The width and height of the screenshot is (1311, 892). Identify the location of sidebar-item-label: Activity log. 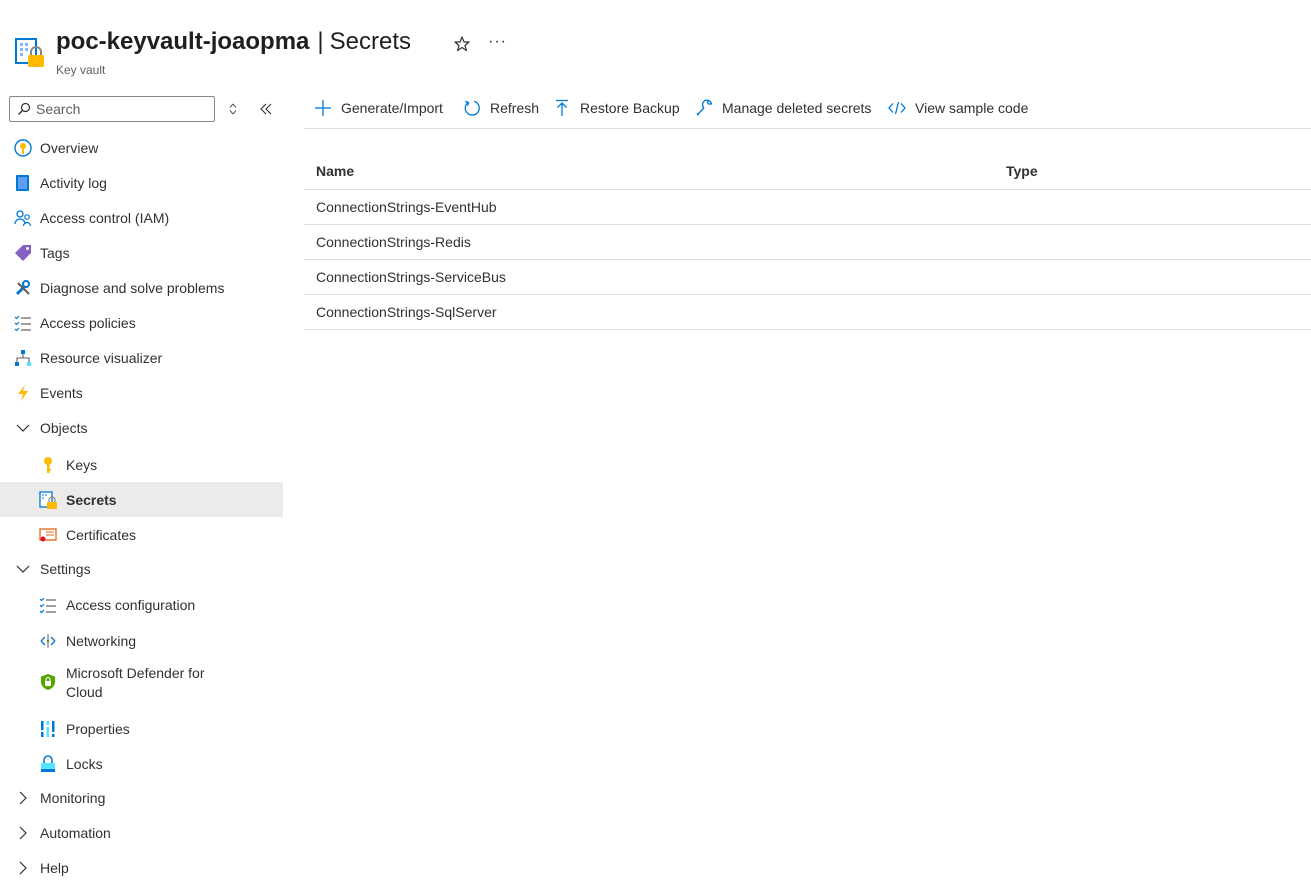
(73, 183).